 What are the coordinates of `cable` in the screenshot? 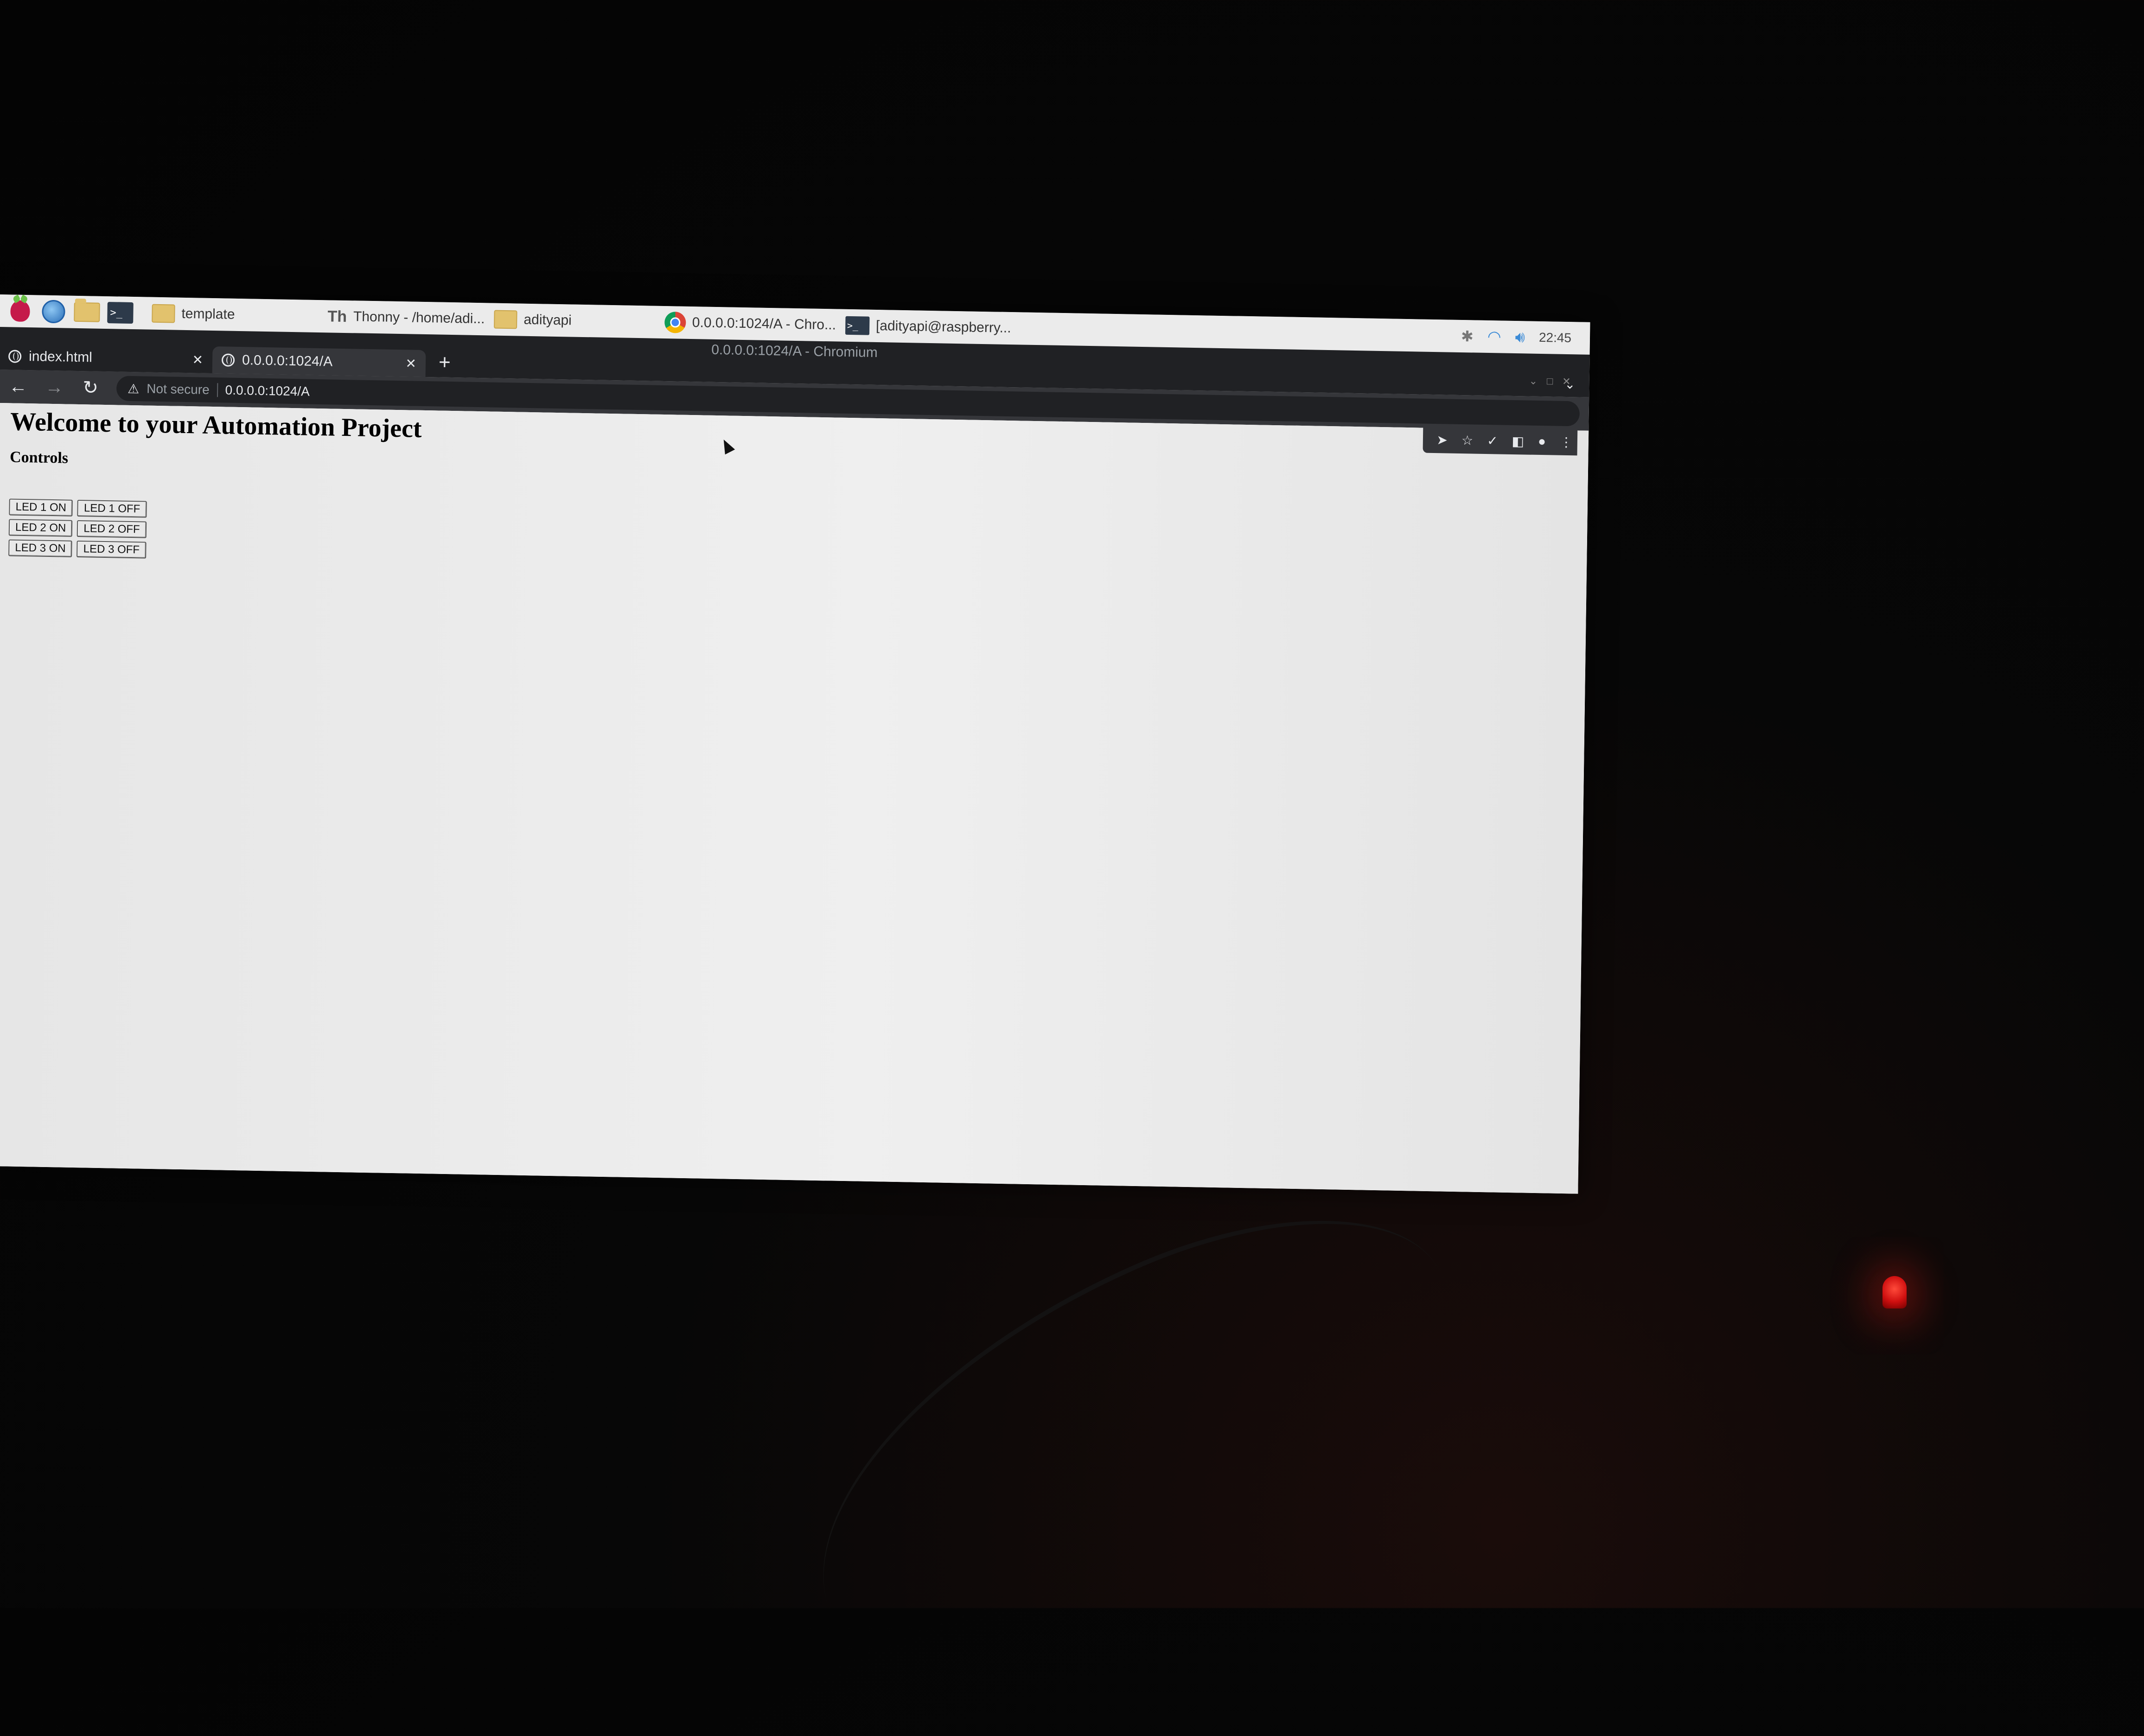 It's located at (1136, 1444).